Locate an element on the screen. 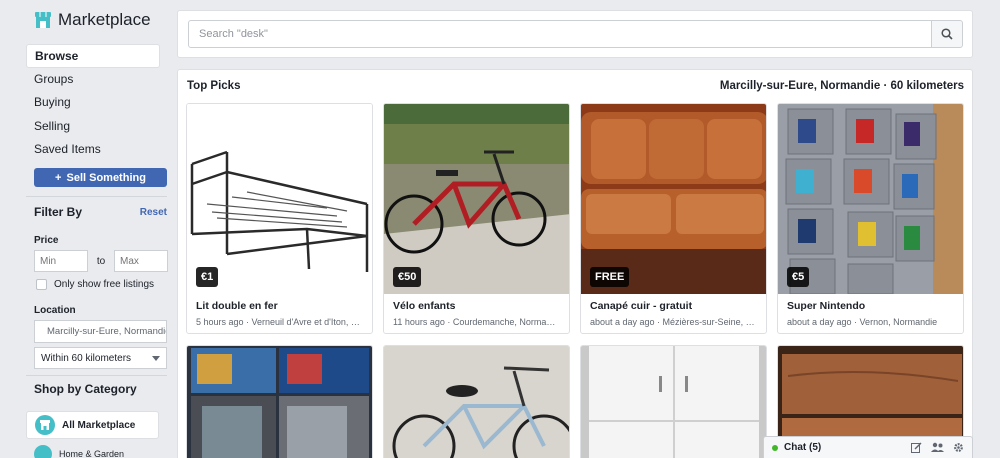 This screenshot has width=1000, height=458. price-badge: FREE is located at coordinates (610, 277).